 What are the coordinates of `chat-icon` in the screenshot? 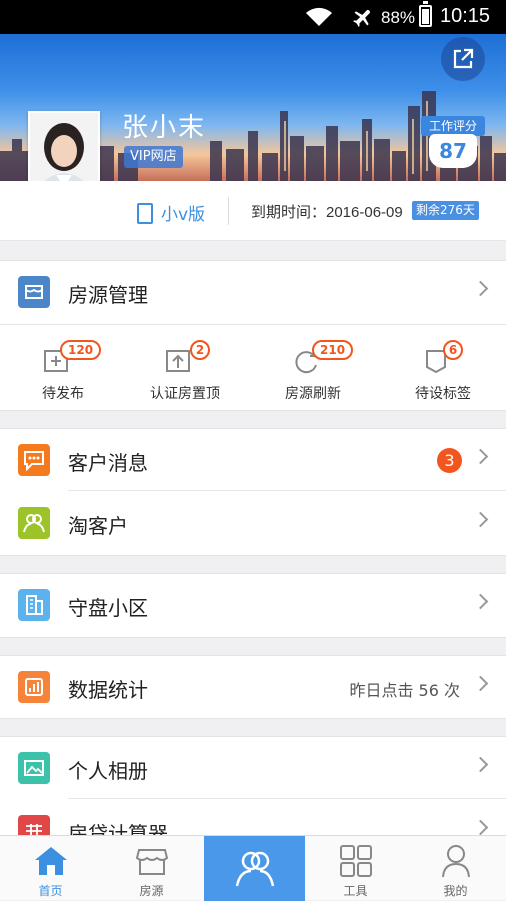 It's located at (34, 460).